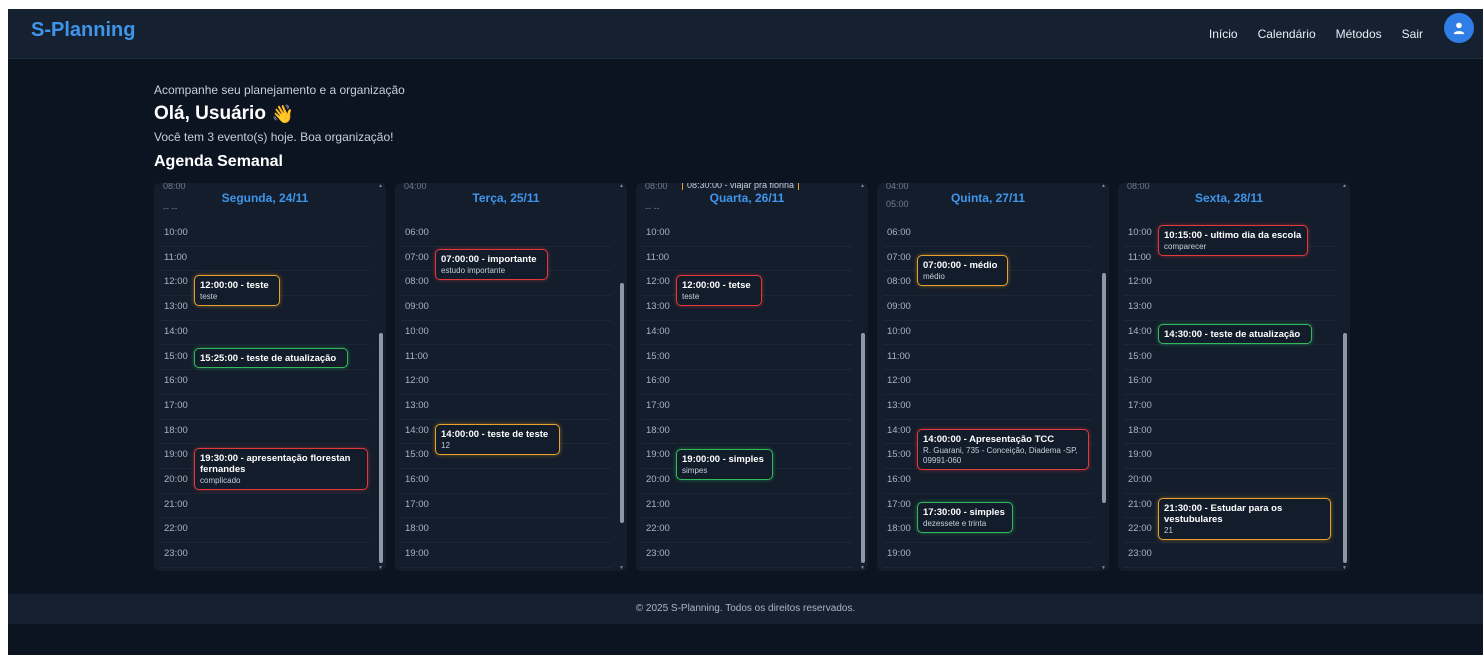 This screenshot has width=1483, height=655. What do you see at coordinates (283, 113) in the screenshot?
I see `waving-hand-icon: 👋` at bounding box center [283, 113].